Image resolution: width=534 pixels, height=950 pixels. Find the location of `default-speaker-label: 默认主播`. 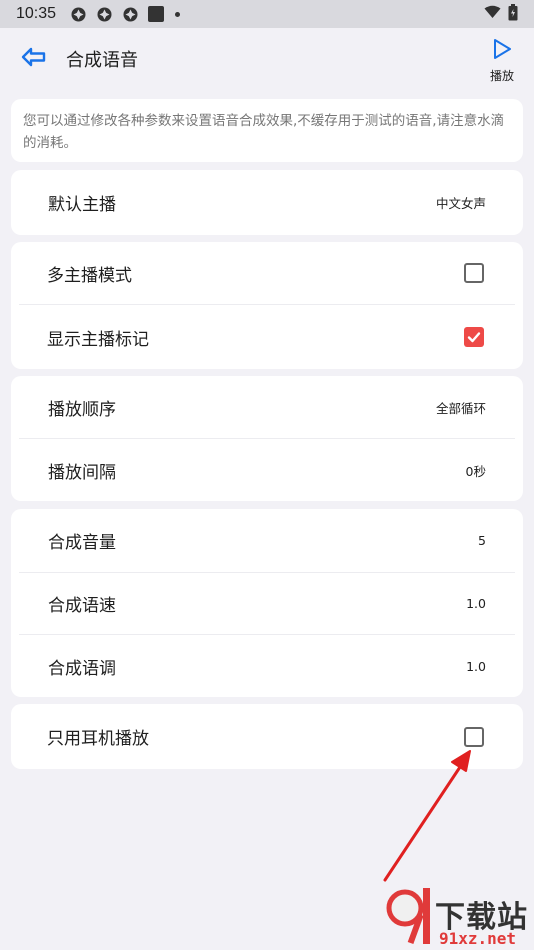

default-speaker-label: 默认主播 is located at coordinates (82, 205).